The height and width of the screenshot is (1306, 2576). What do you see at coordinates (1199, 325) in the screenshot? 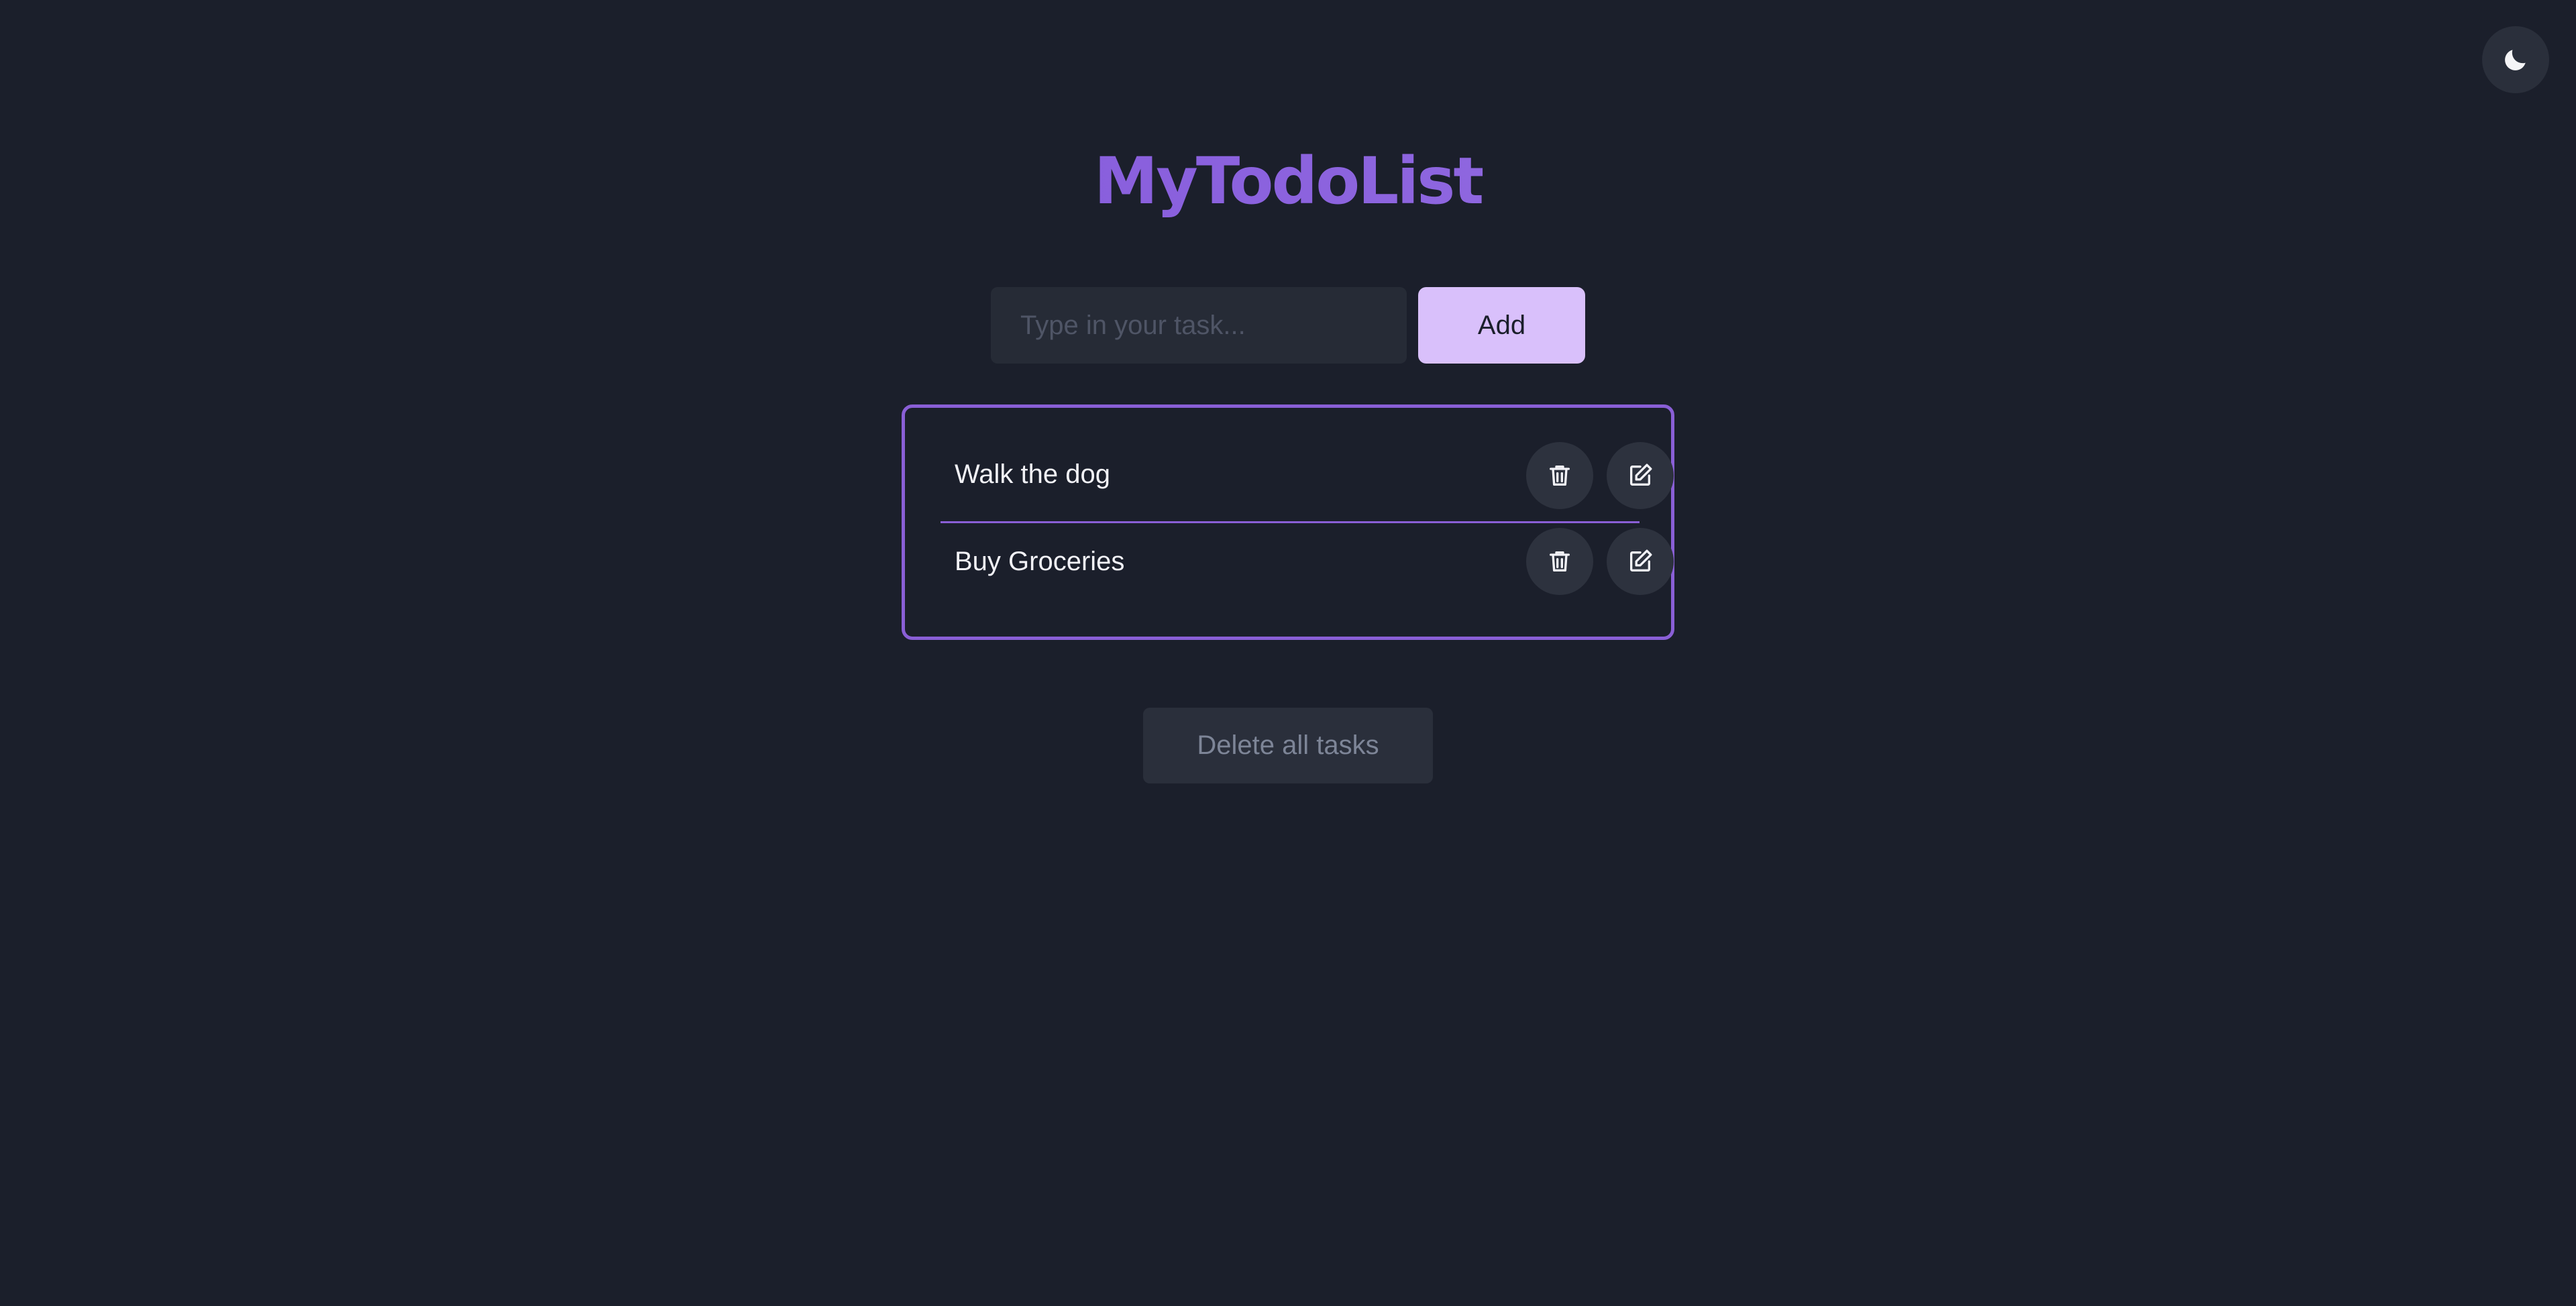
I see `task-input` at bounding box center [1199, 325].